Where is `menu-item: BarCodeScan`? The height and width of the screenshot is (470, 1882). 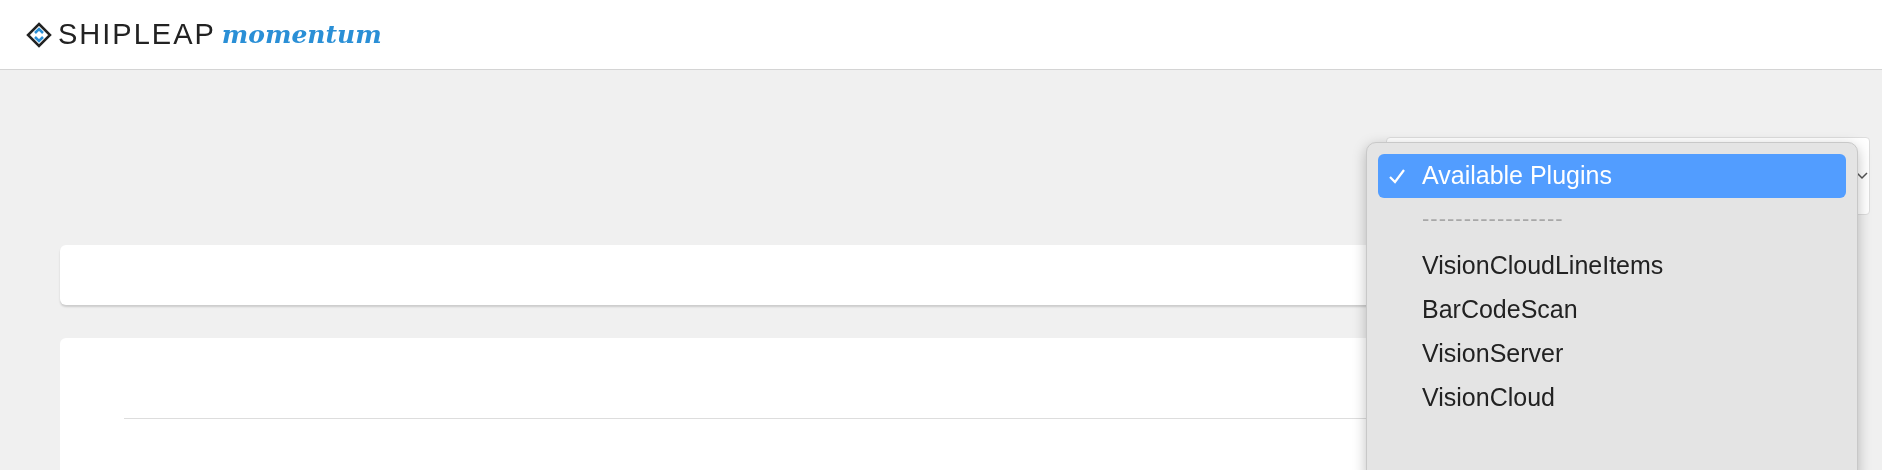
menu-item: BarCodeScan is located at coordinates (1612, 310).